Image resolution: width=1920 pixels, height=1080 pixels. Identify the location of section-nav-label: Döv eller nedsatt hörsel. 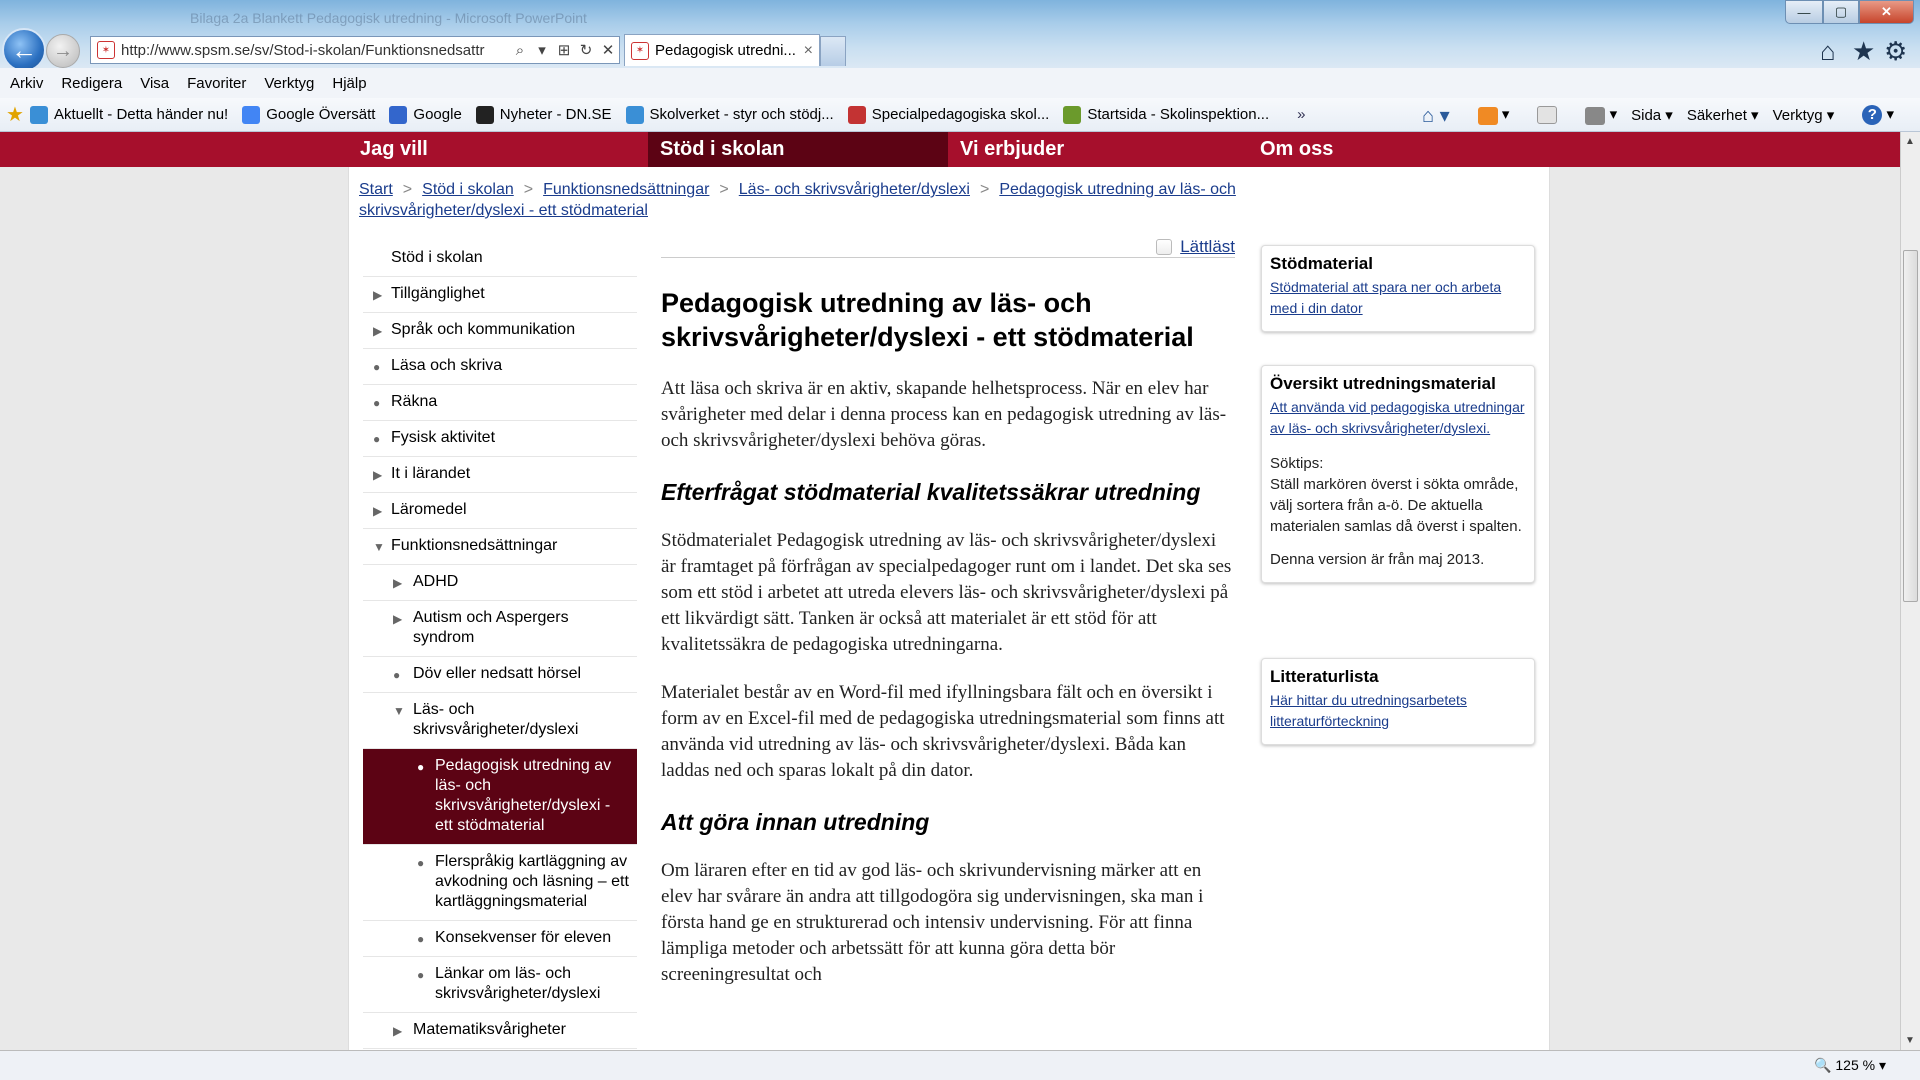
(497, 673).